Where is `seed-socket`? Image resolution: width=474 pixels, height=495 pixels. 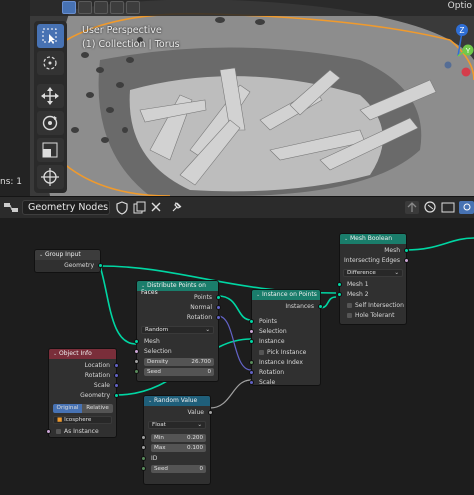 seed-socket is located at coordinates (136, 371).